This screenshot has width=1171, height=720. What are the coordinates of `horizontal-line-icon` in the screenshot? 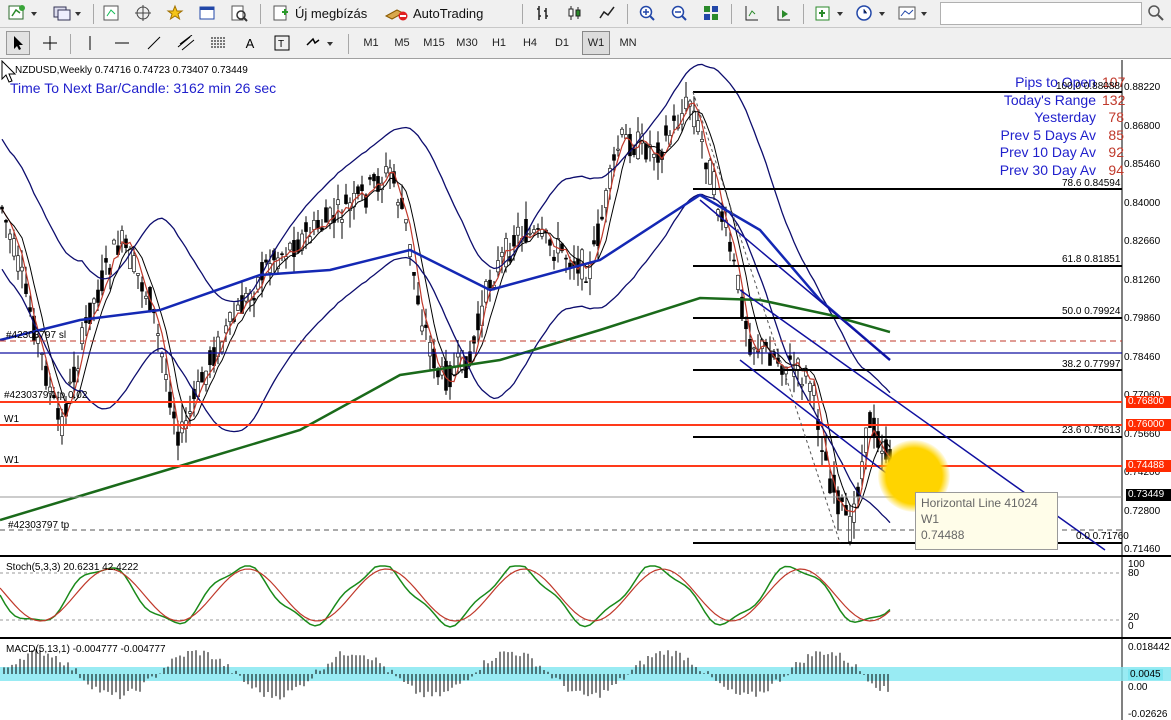 It's located at (122, 43).